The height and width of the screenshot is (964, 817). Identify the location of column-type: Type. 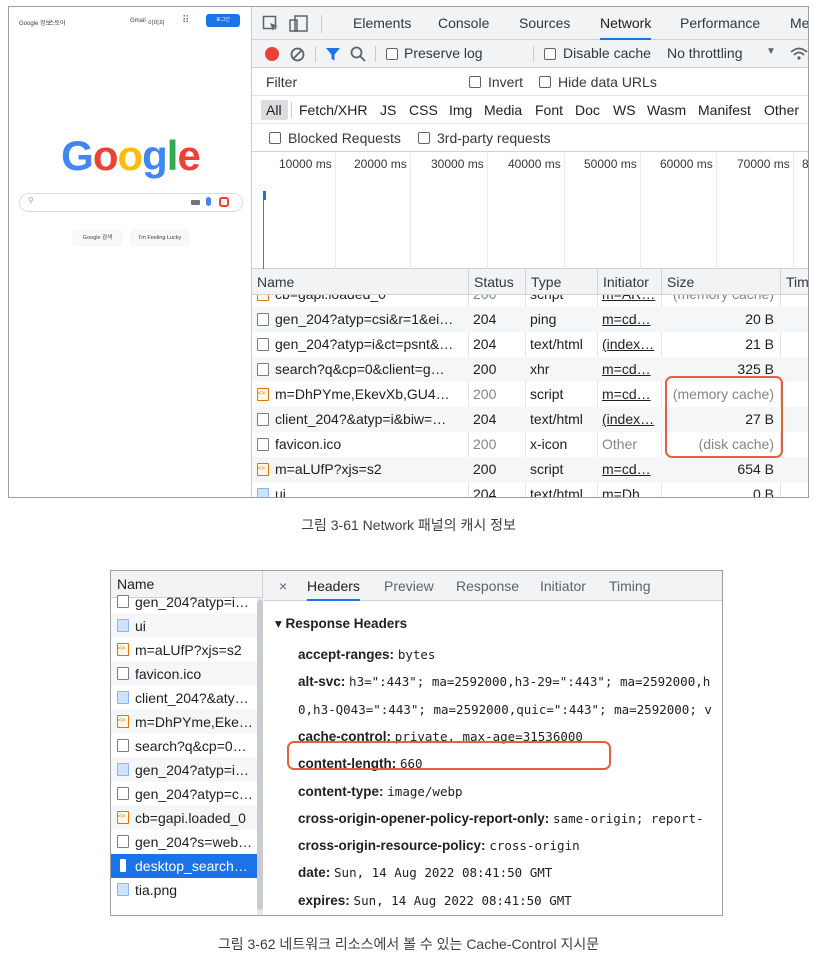
(561, 282).